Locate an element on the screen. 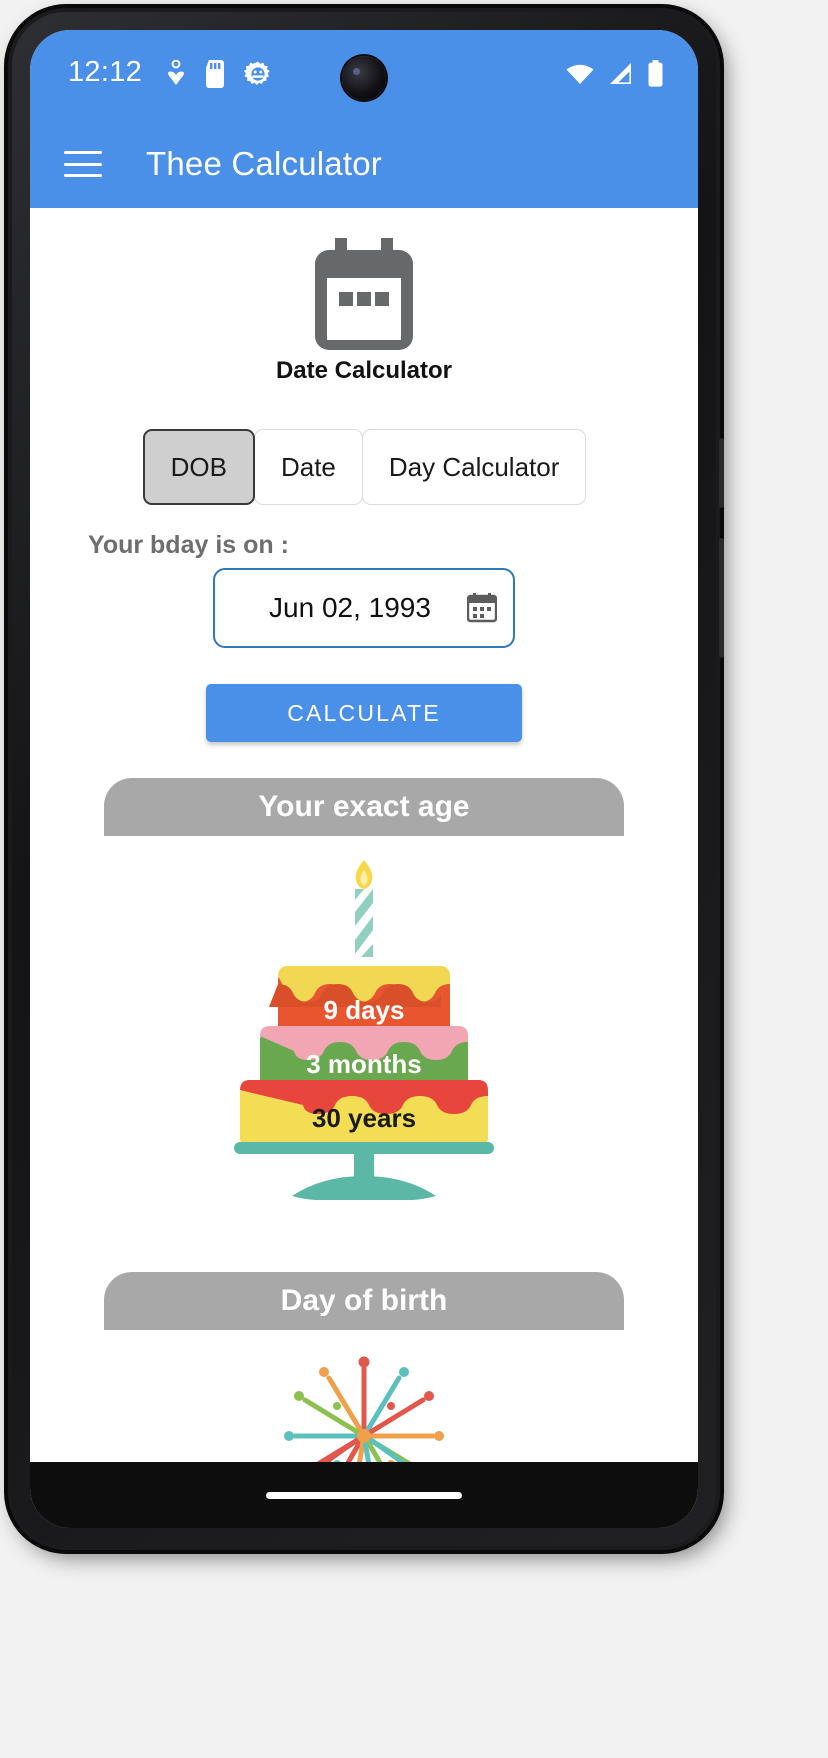  calculate-button-label: CALCULATE is located at coordinates (364, 712).